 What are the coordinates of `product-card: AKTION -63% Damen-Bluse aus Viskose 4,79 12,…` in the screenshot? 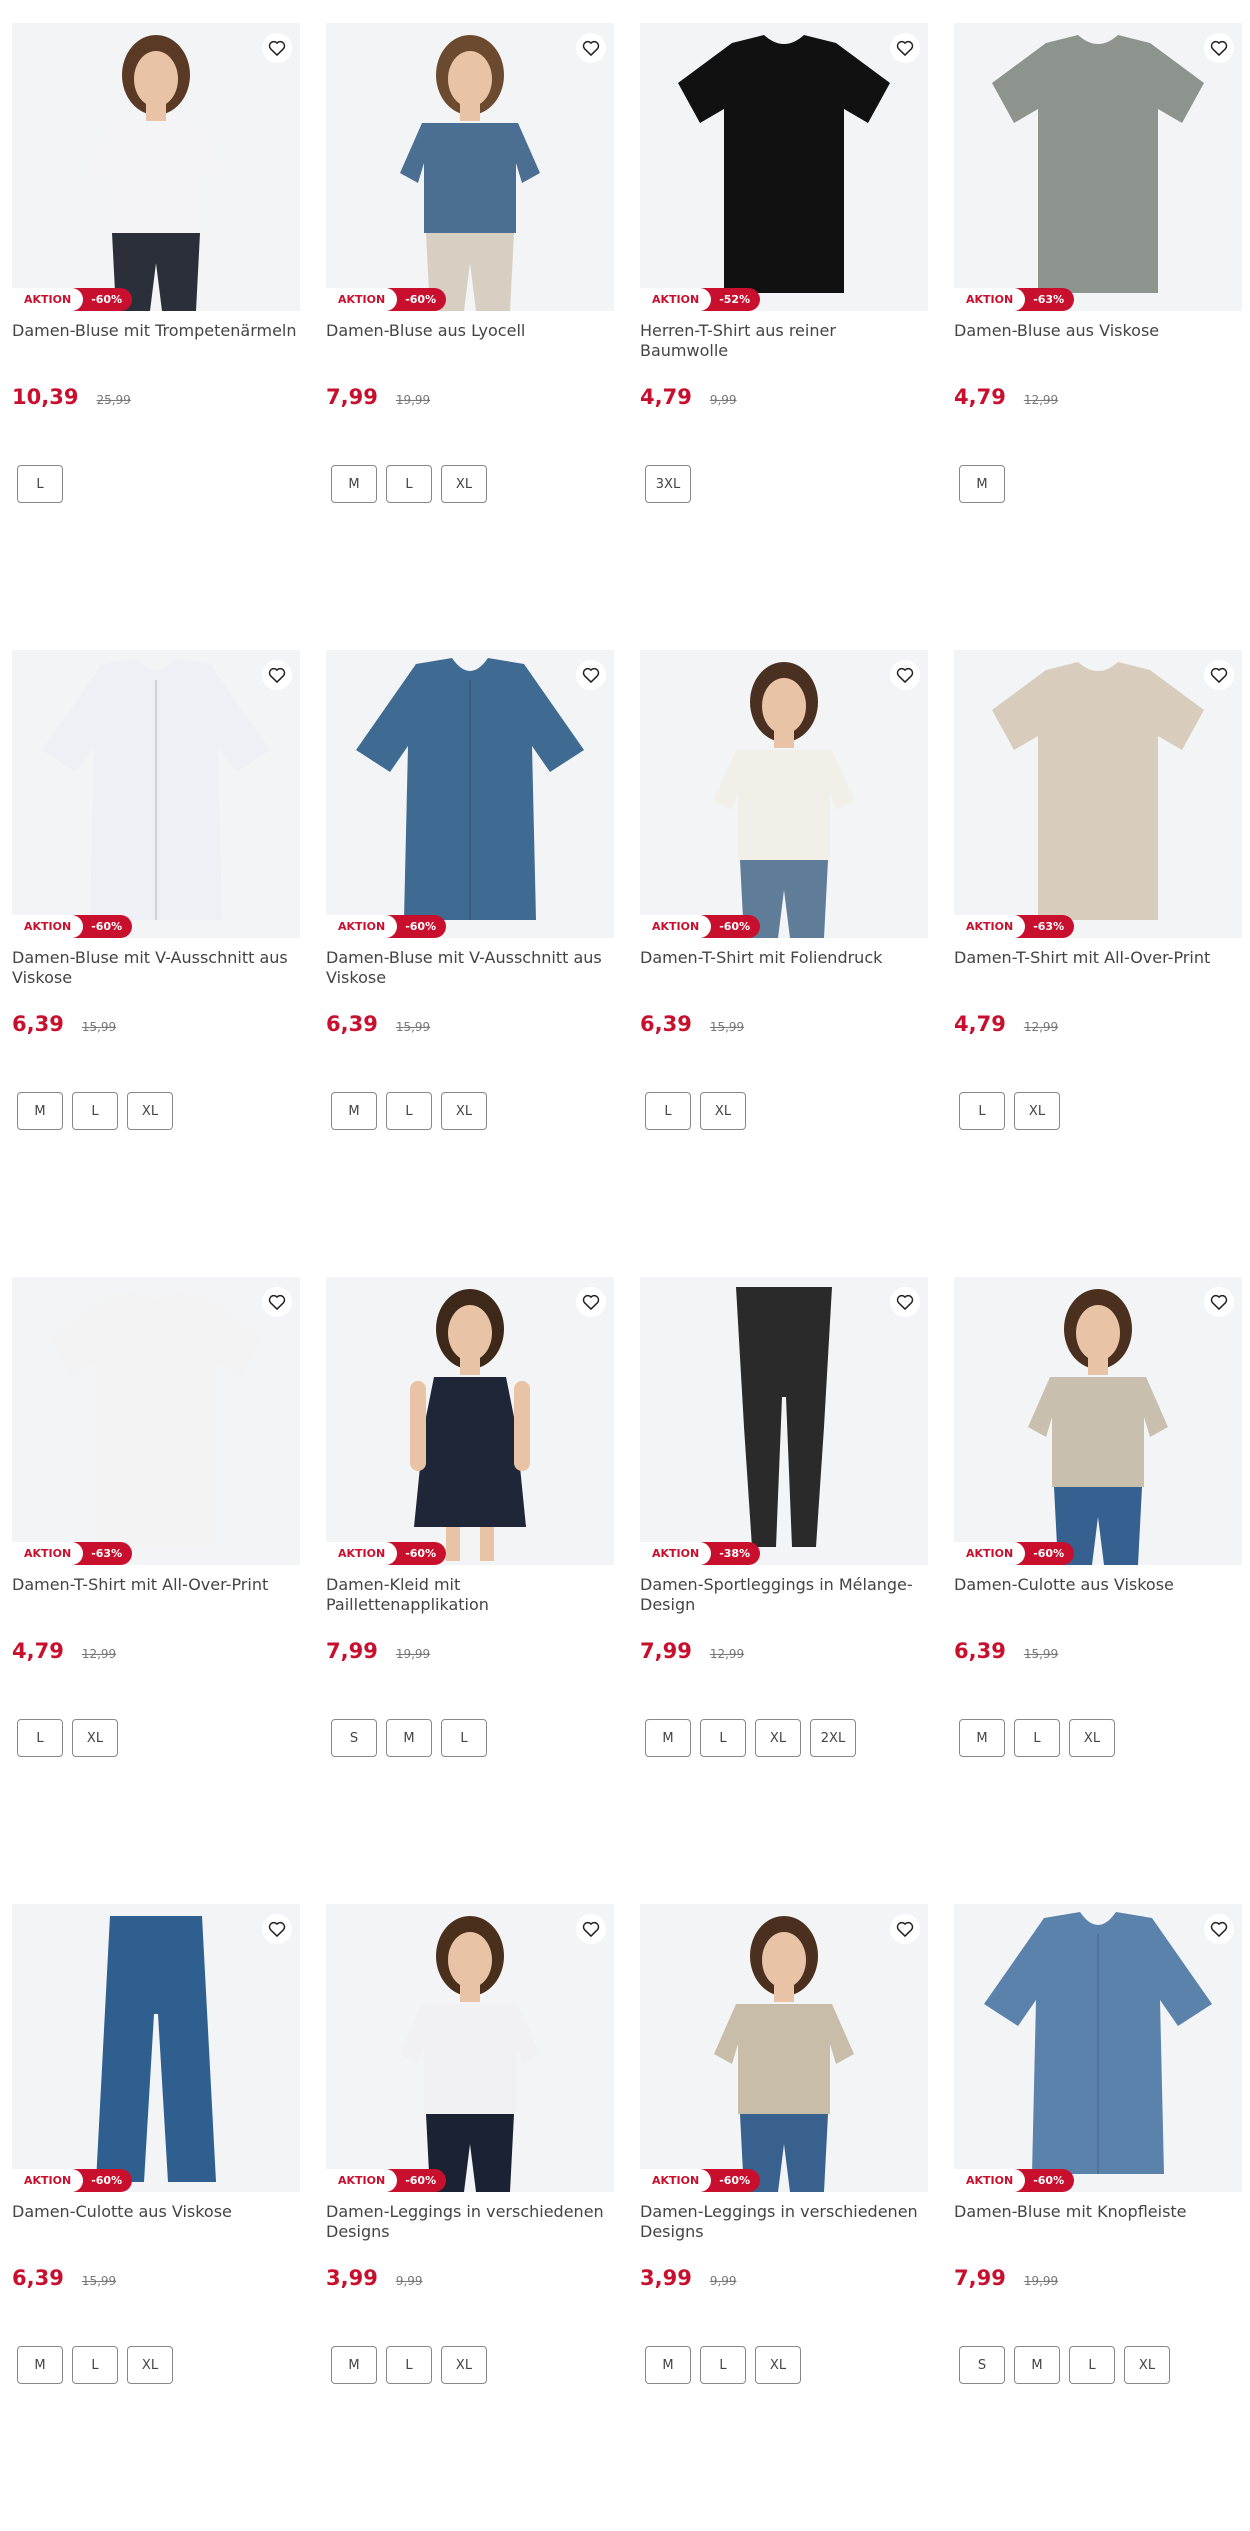 It's located at (1098, 336).